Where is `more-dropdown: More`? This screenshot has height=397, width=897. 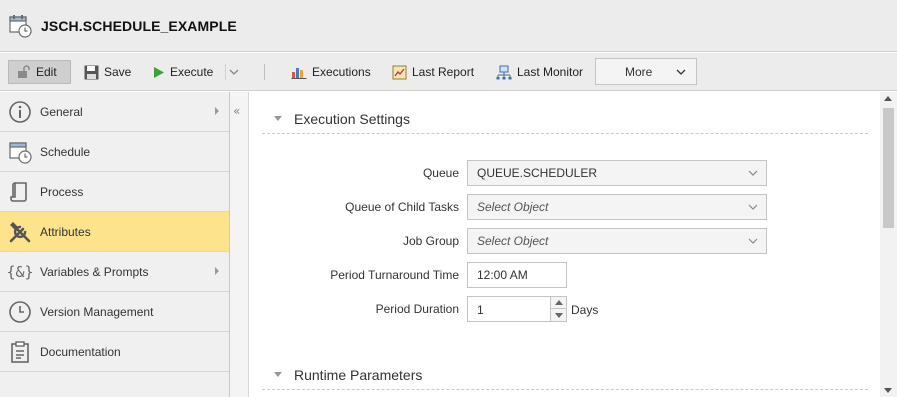
more-dropdown: More is located at coordinates (646, 71).